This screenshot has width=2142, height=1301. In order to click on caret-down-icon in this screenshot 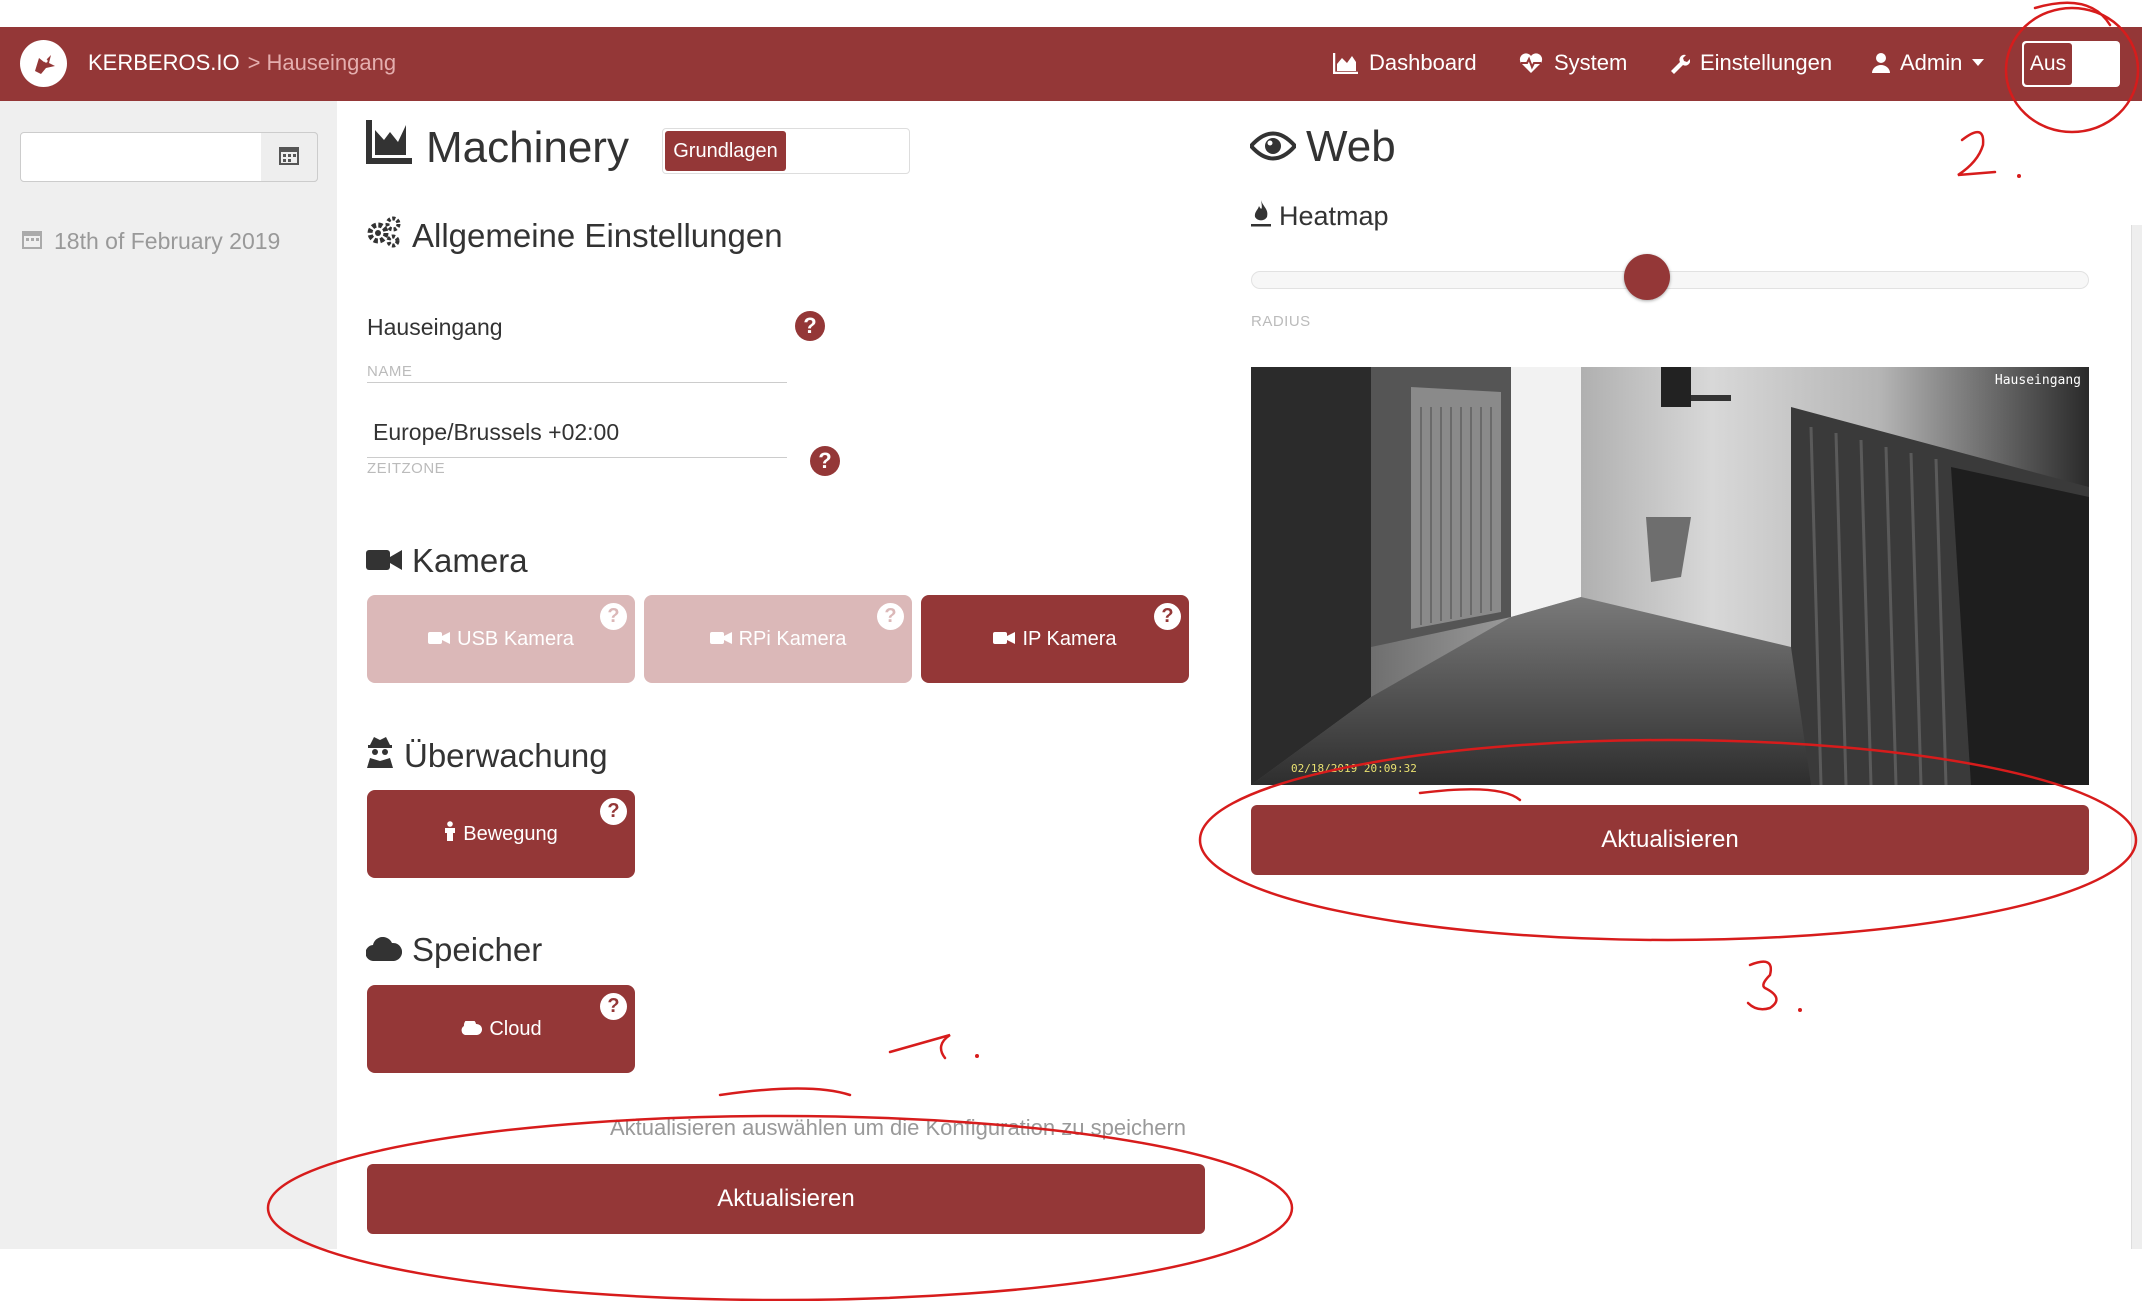, I will do `click(1978, 63)`.